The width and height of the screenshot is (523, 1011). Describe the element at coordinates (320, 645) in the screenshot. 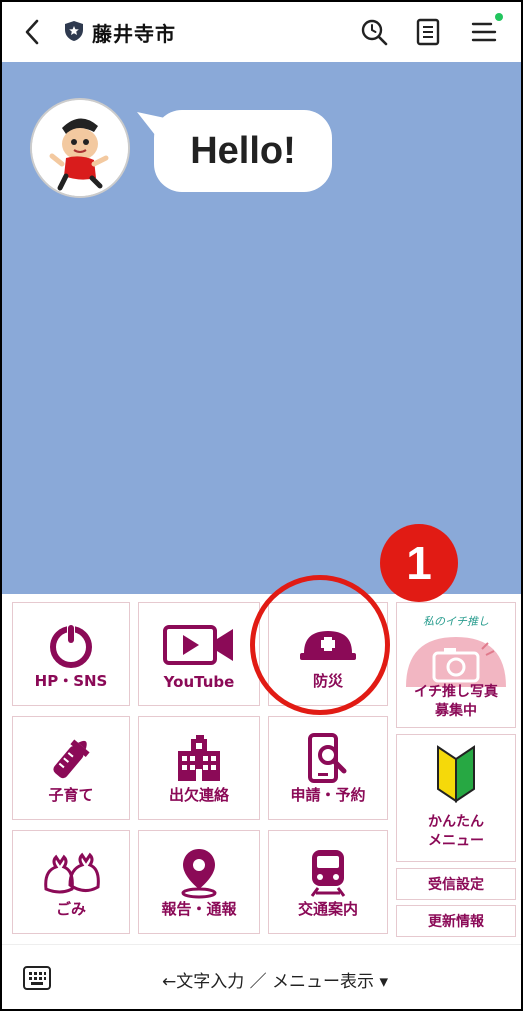

I see `highlight-circle` at that location.